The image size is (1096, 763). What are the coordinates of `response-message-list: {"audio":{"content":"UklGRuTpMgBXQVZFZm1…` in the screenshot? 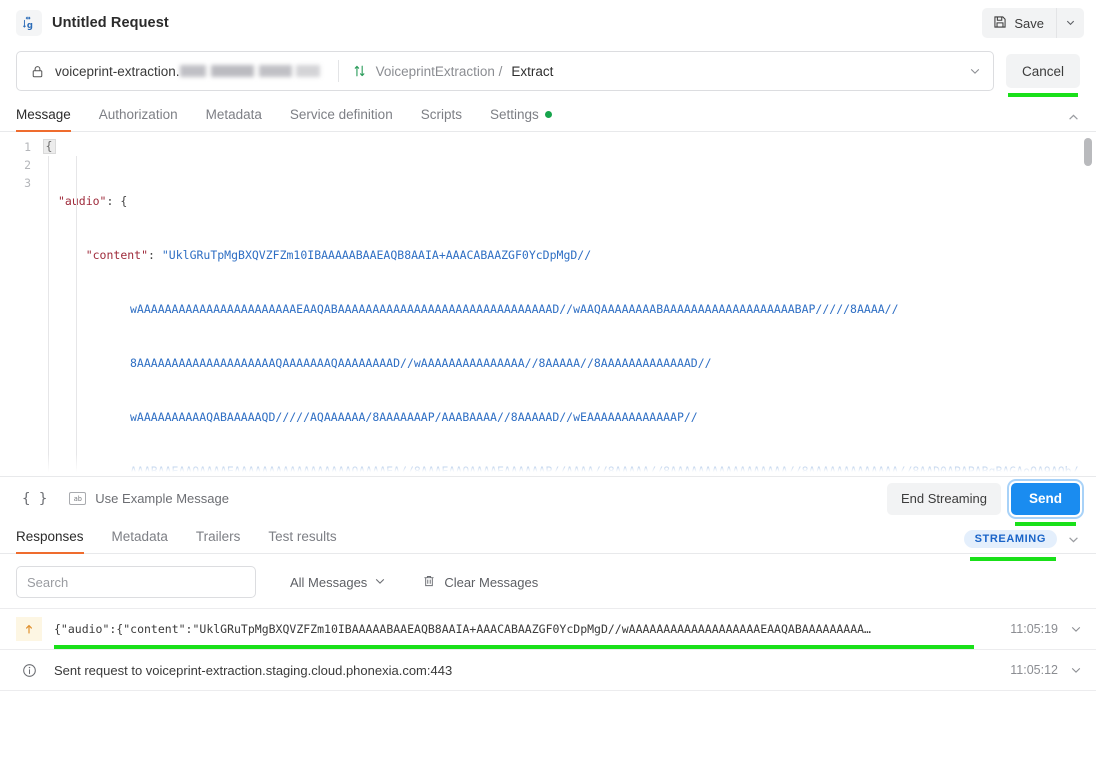 It's located at (548, 649).